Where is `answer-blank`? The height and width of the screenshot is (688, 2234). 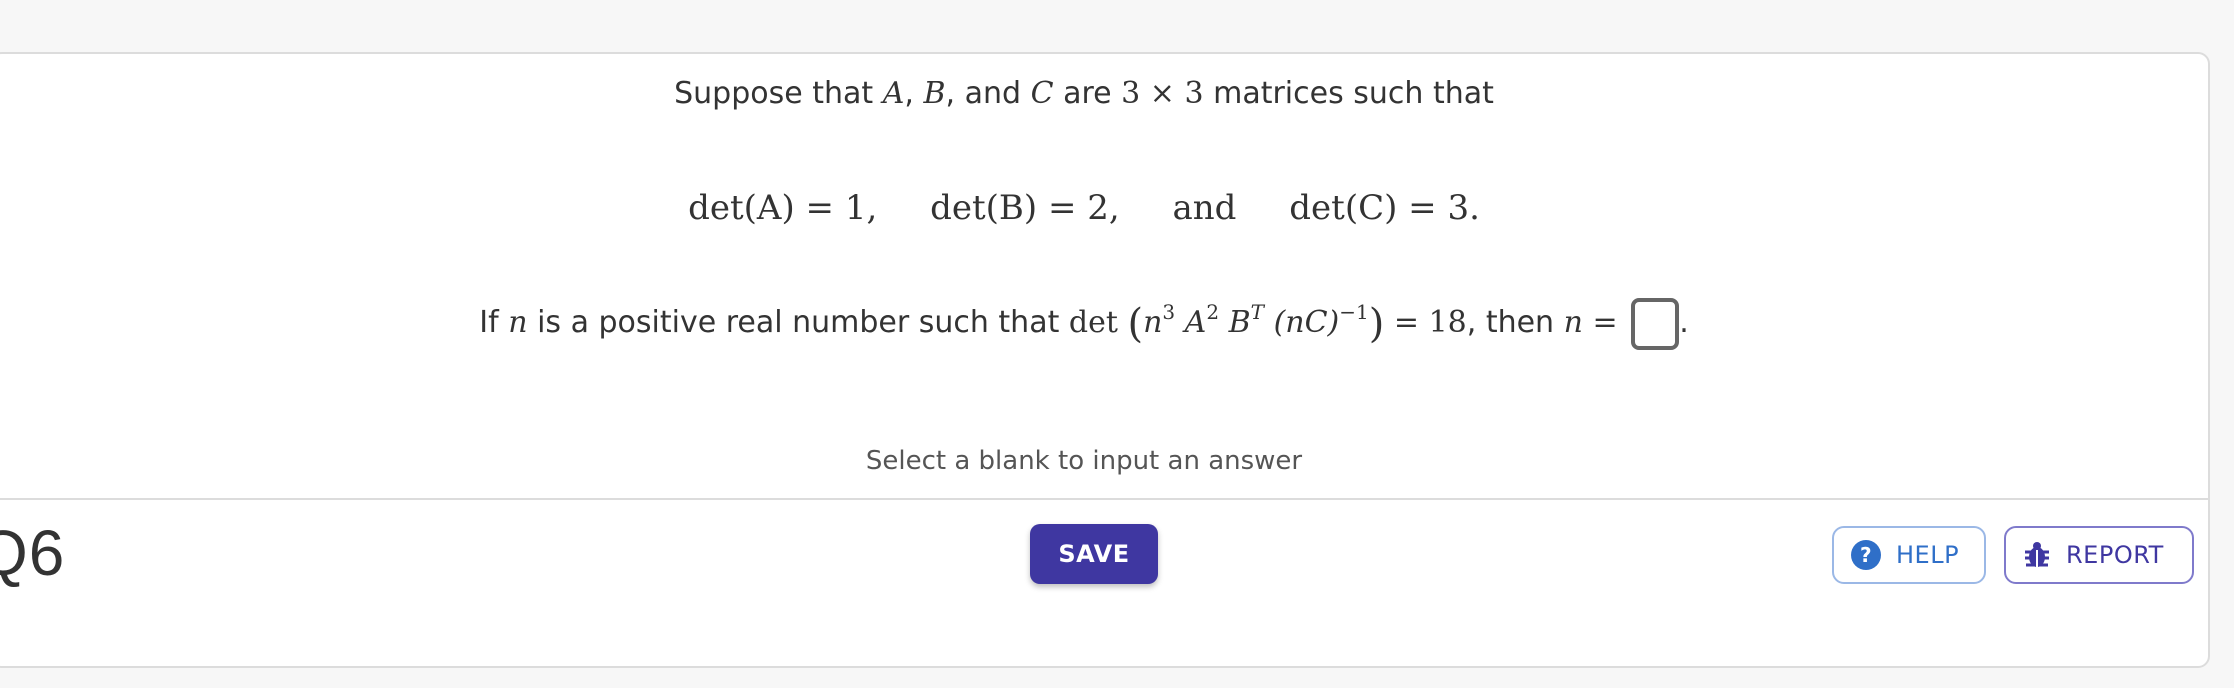 answer-blank is located at coordinates (1655, 324).